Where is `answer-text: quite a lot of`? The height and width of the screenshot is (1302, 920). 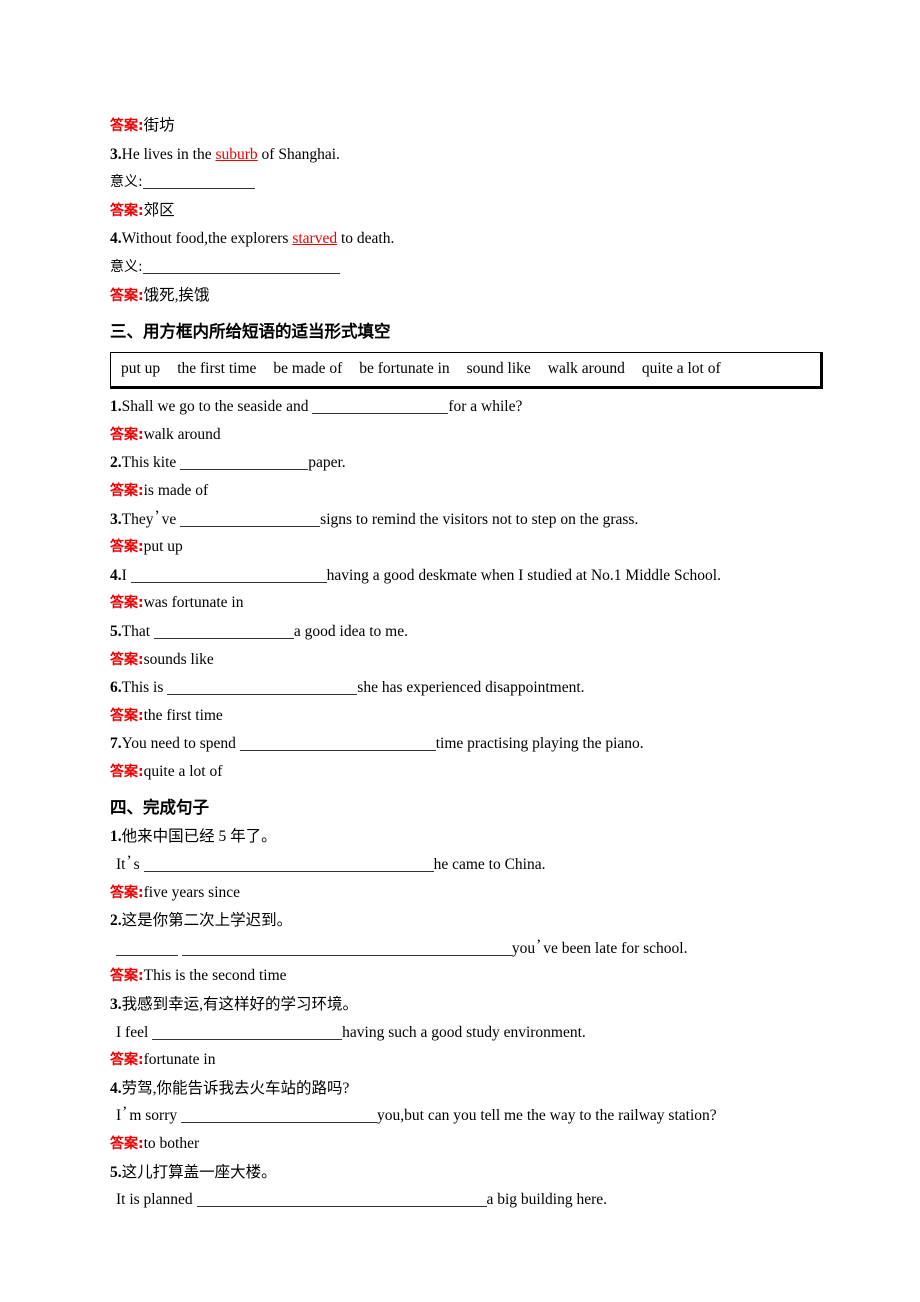
answer-text: quite a lot of is located at coordinates (183, 771).